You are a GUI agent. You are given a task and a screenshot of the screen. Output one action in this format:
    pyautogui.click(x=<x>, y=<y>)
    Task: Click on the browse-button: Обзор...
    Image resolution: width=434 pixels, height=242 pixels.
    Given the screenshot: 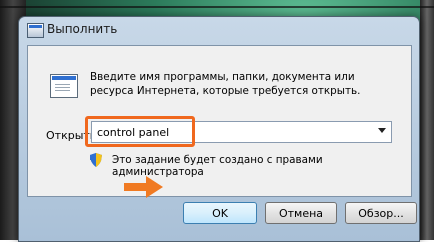 What is the action you would take?
    pyautogui.click(x=381, y=213)
    